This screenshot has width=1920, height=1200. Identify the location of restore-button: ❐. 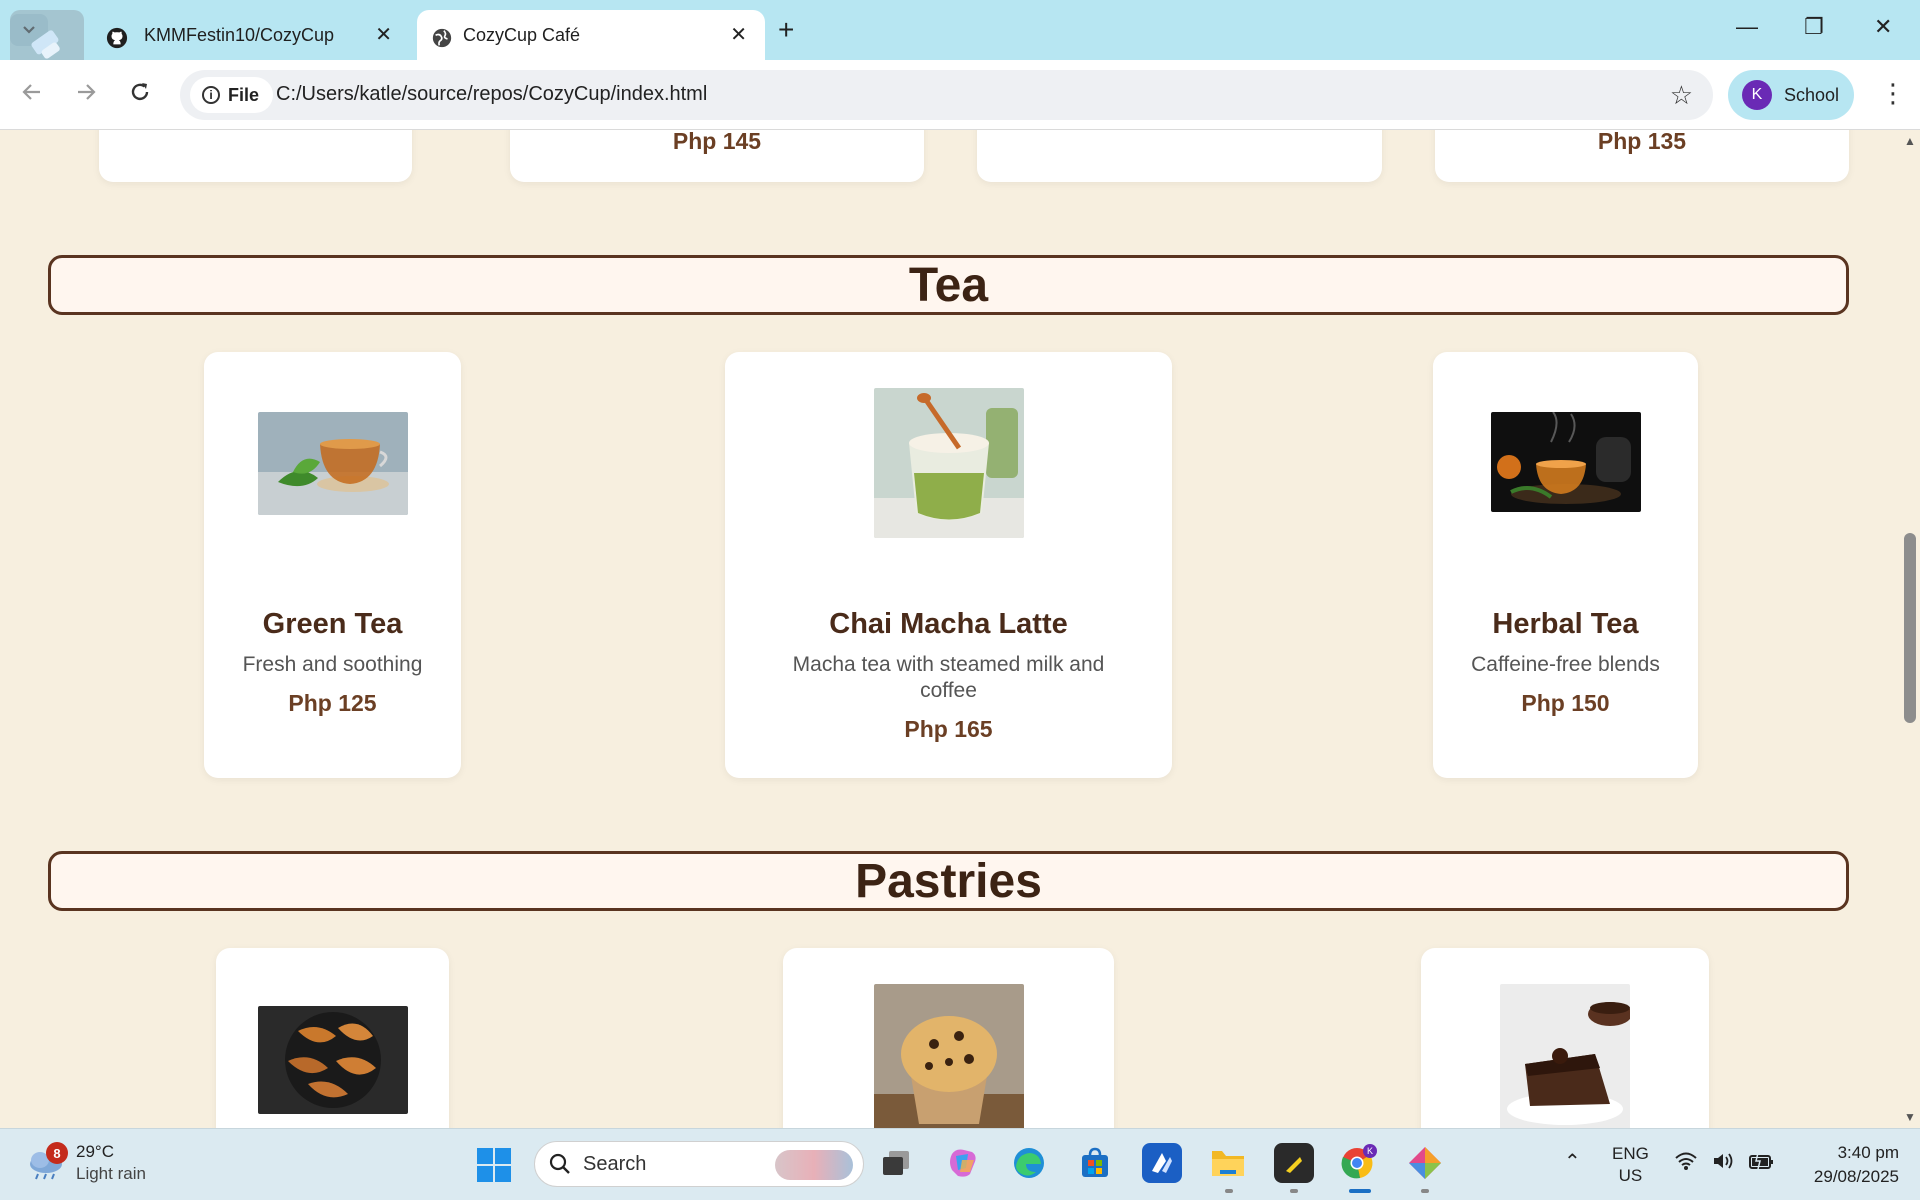
(1814, 27).